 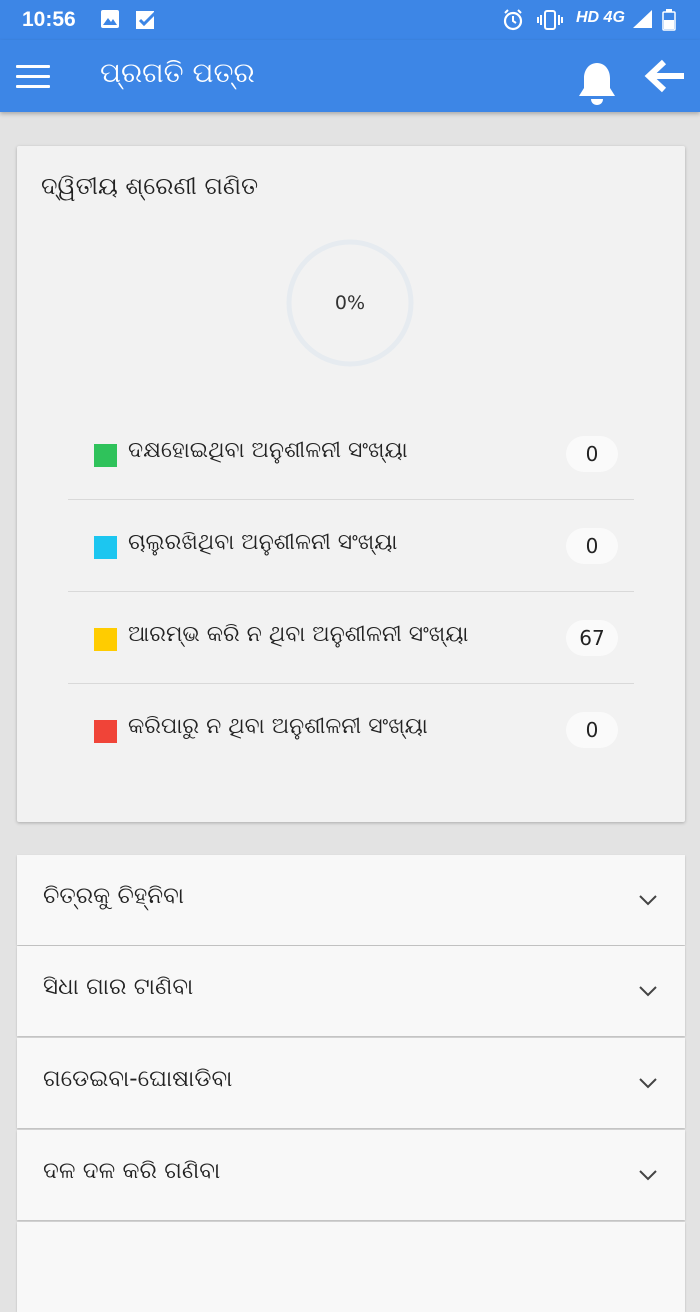 I want to click on topic-label: ଗଡେଇବା-ଘୋଷାଡିବା, so click(x=138, y=1079).